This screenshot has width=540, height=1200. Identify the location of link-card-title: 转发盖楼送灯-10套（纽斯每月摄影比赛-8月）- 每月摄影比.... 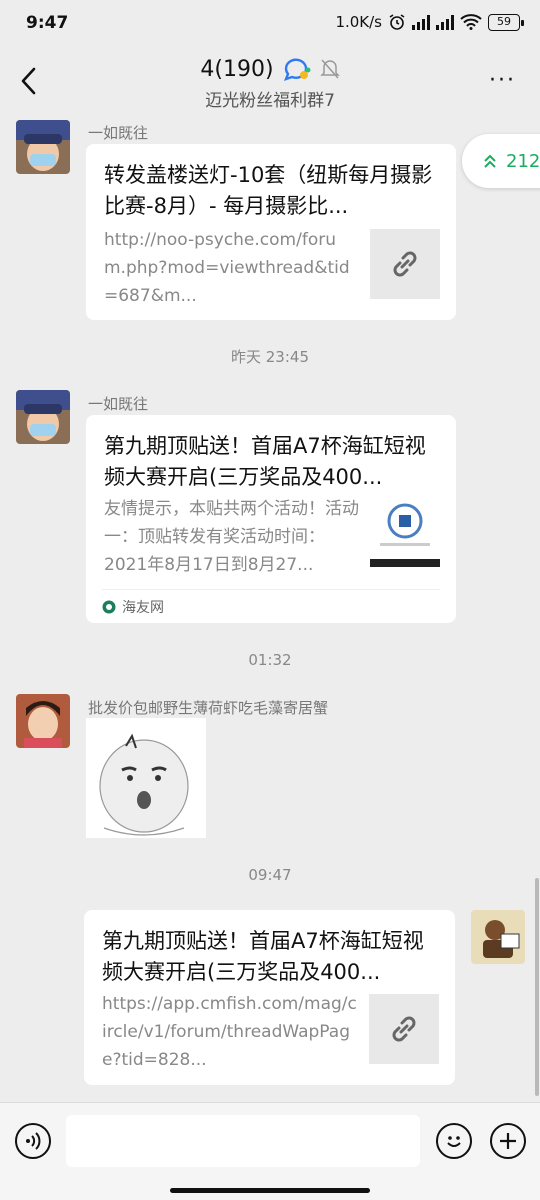
(268, 190).